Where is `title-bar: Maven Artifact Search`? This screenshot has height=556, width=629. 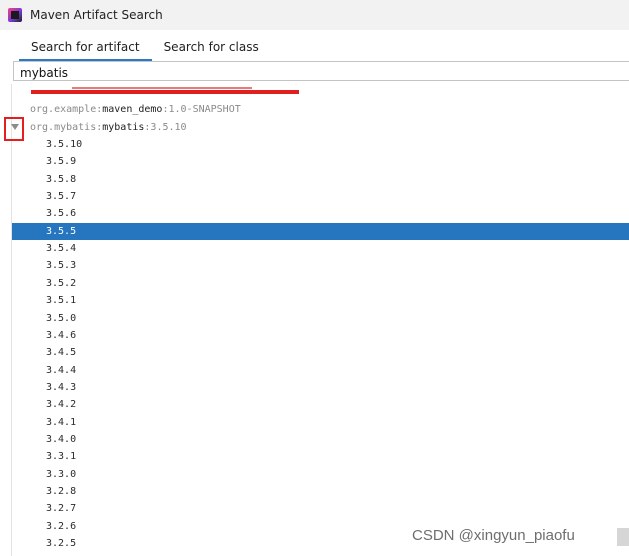
title-bar: Maven Artifact Search is located at coordinates (314, 15).